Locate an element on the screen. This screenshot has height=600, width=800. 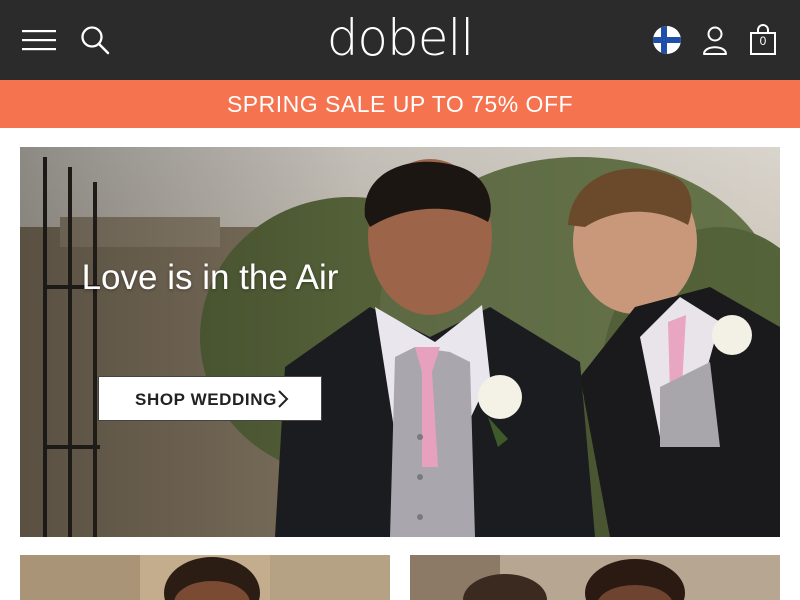
hamburger-menu-icon is located at coordinates (39, 40).